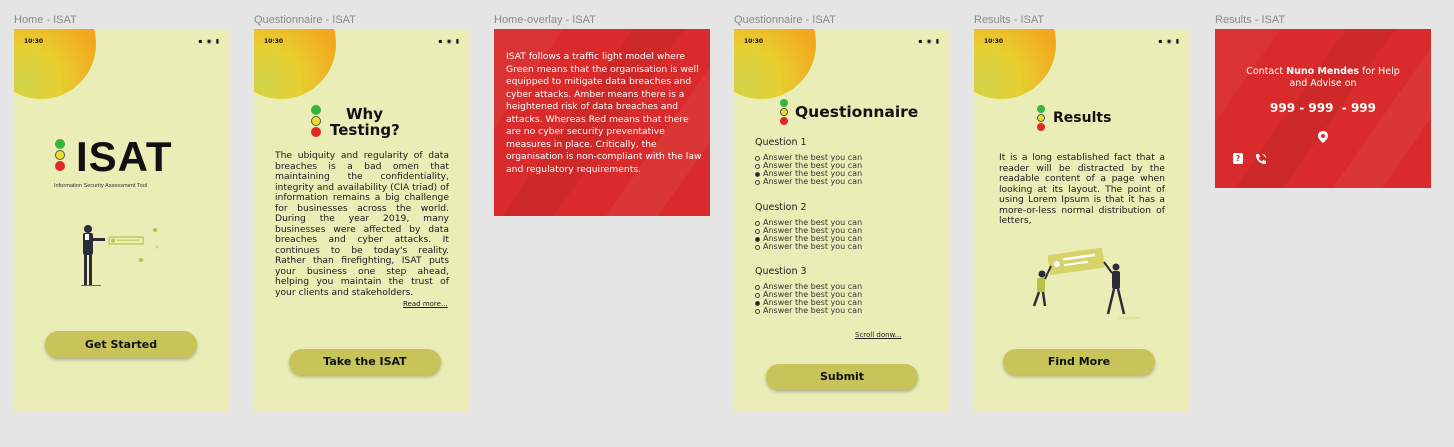 The height and width of the screenshot is (447, 1454). I want to click on location-pin-icon, so click(1323, 137).